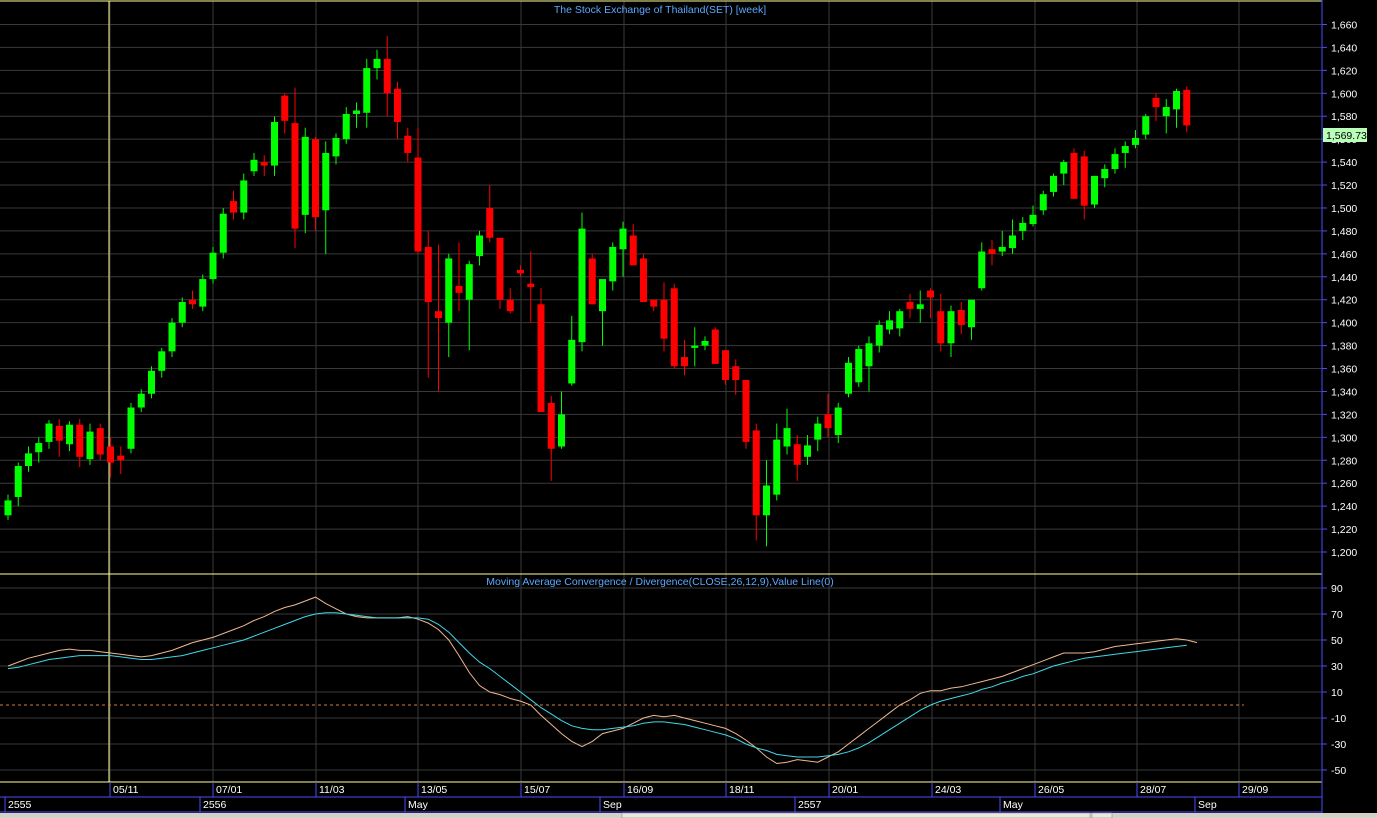 This screenshot has height=818, width=1377. What do you see at coordinates (1344, 370) in the screenshot?
I see `price-axis-label: 1,360` at bounding box center [1344, 370].